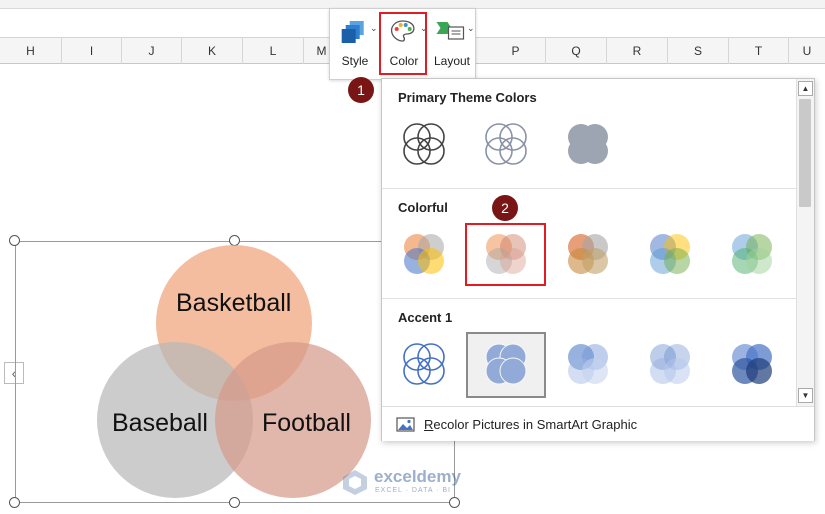 This screenshot has width=825, height=514. Describe the element at coordinates (805, 242) in the screenshot. I see `gallery-scrollbar: ▲ ▼` at that location.